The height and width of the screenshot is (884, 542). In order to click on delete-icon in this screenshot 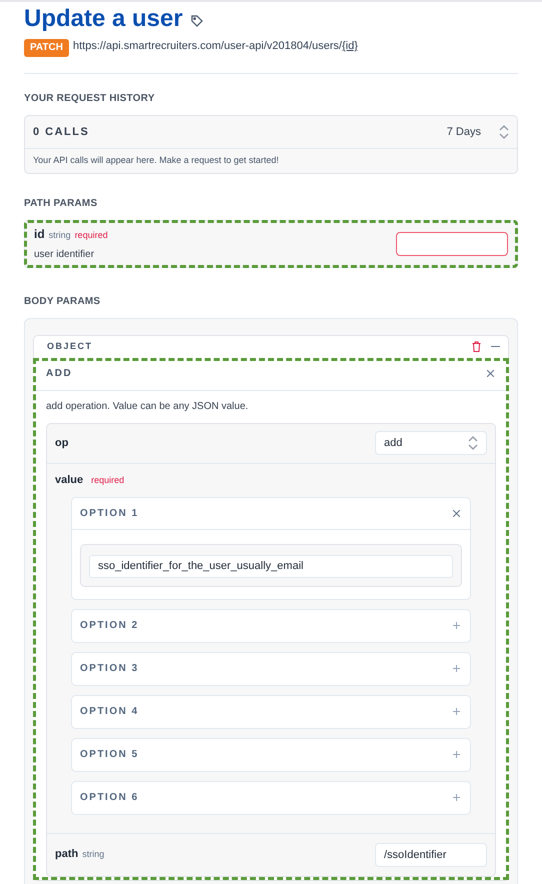, I will do `click(476, 346)`.